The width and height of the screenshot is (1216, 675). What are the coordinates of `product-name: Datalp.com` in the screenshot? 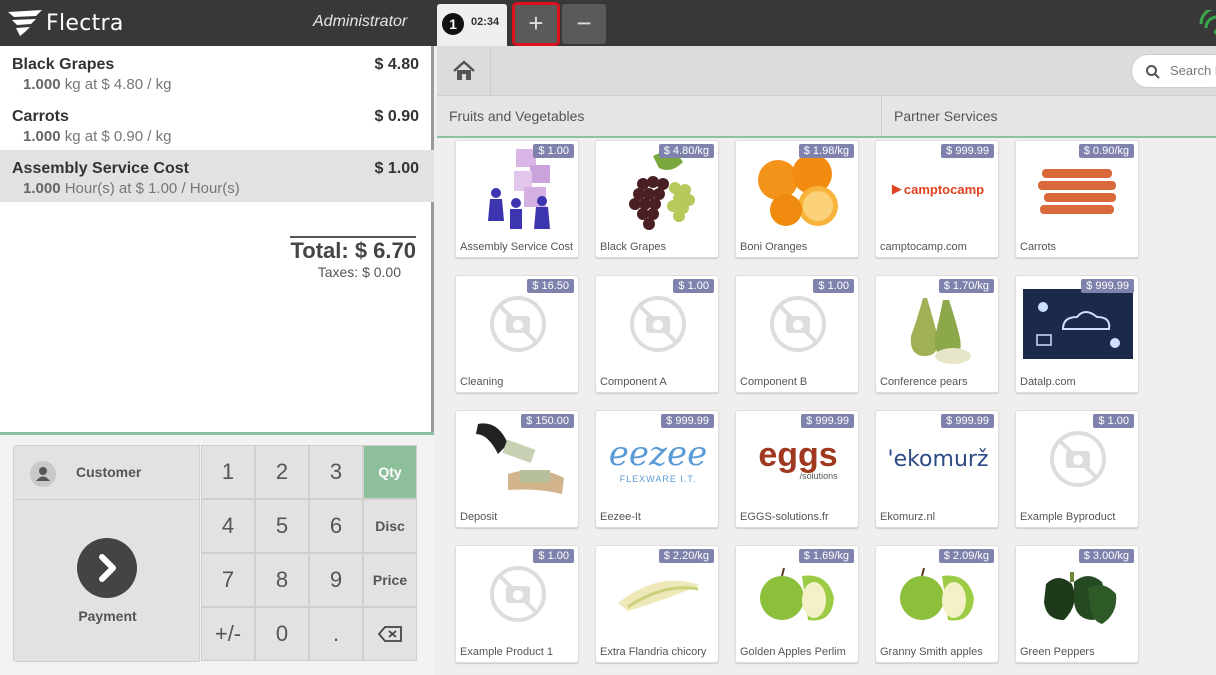 It's located at (1048, 382).